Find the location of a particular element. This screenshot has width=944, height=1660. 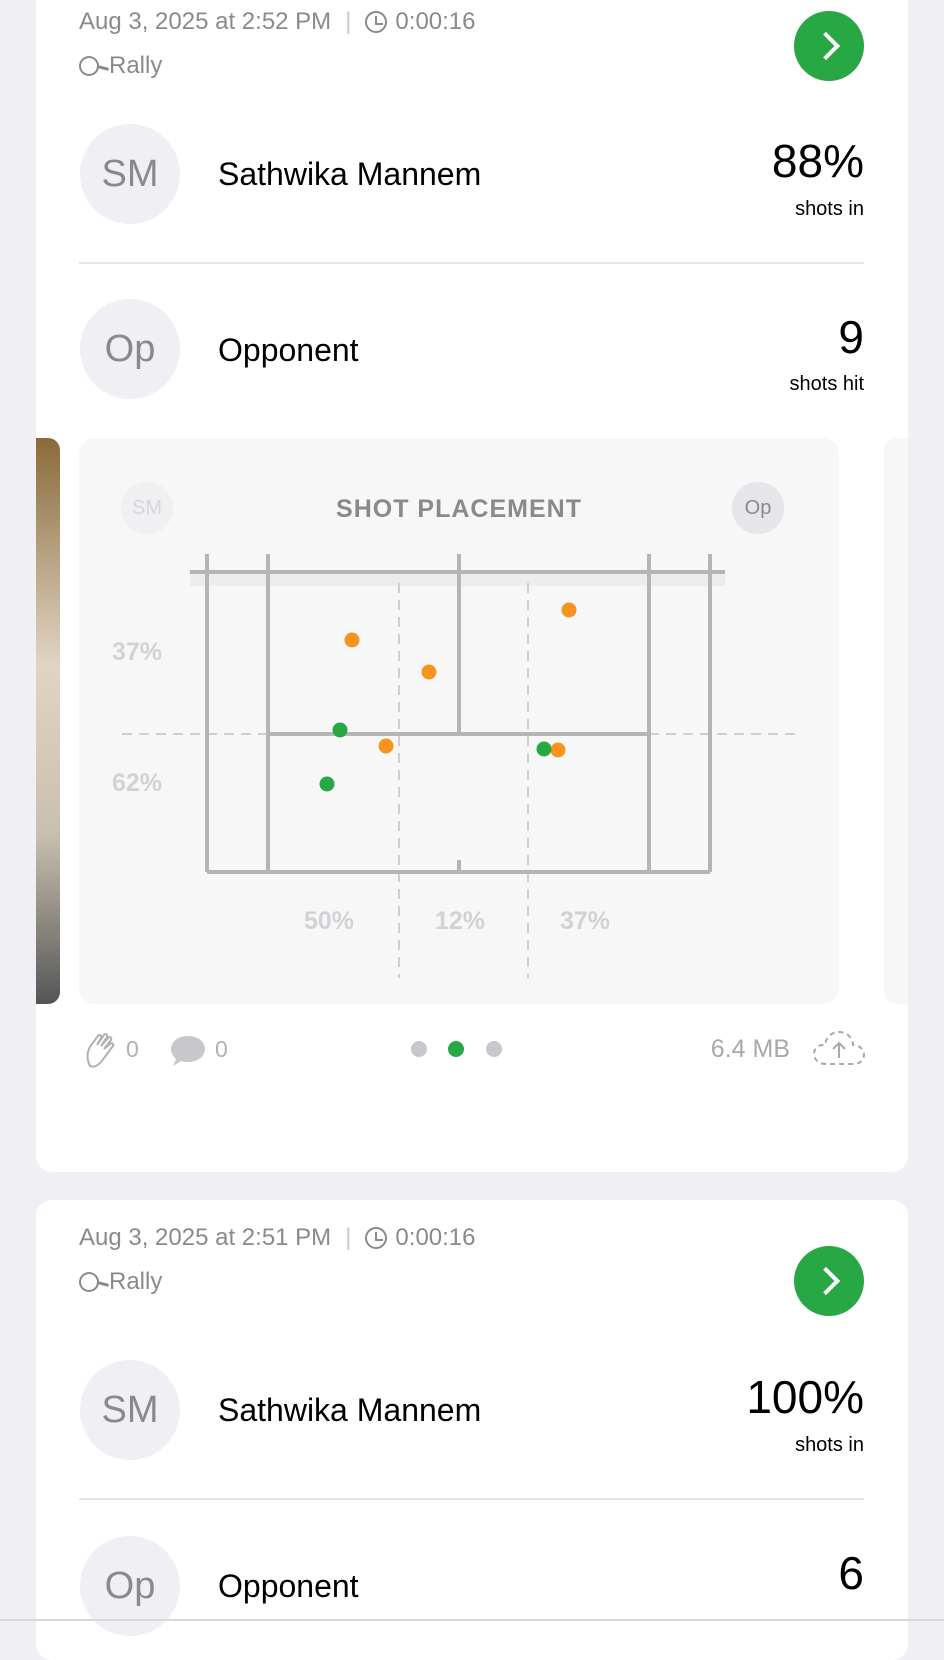

clap-count: 0 is located at coordinates (132, 1049).